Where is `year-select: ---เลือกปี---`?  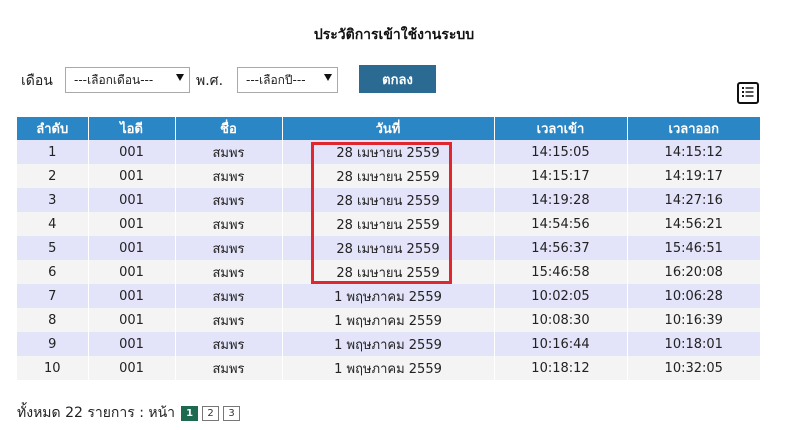 year-select: ---เลือกปี--- is located at coordinates (287, 80).